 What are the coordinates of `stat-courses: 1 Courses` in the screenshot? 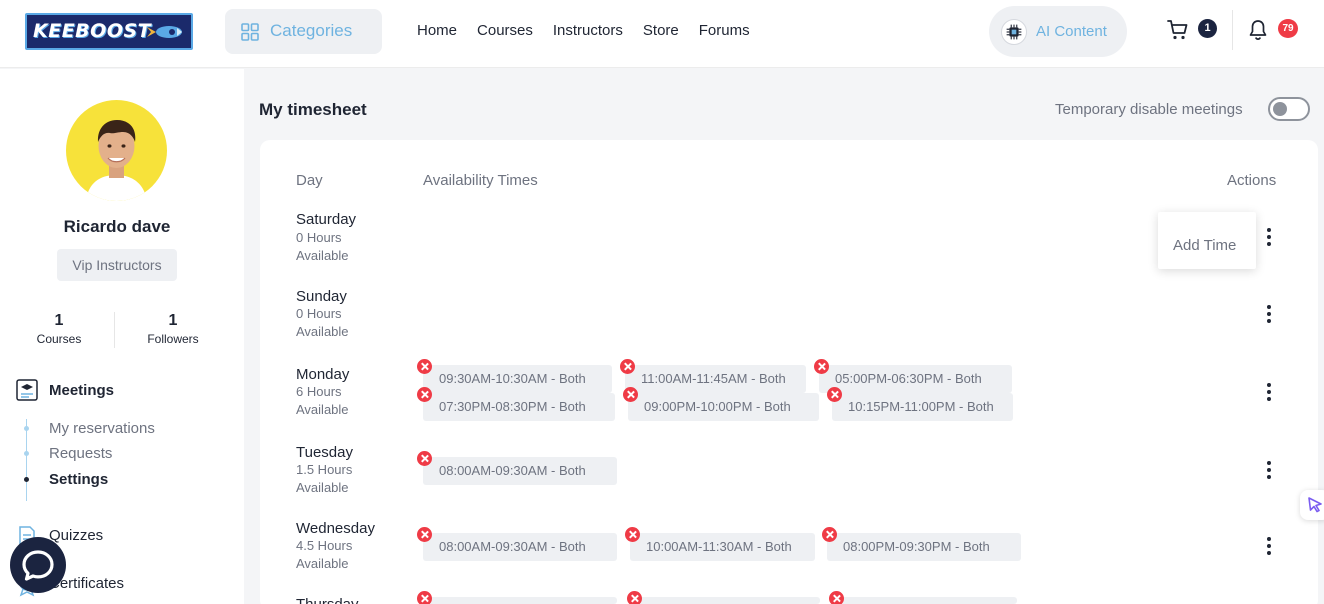 It's located at (59, 329).